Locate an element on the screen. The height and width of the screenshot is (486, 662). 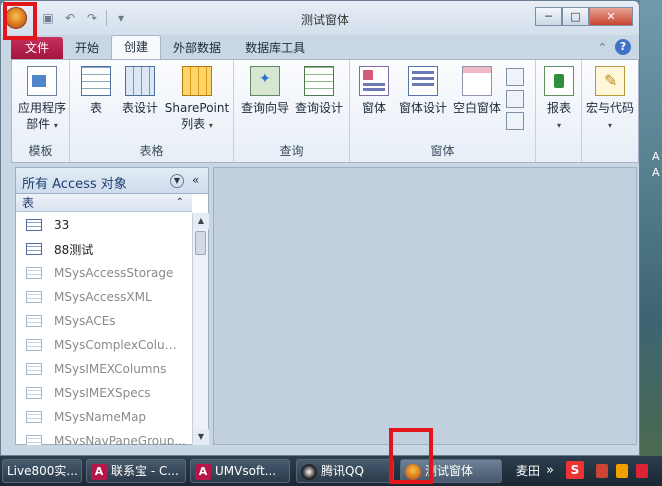
desktop-background: A A is located at coordinates (651, 228).